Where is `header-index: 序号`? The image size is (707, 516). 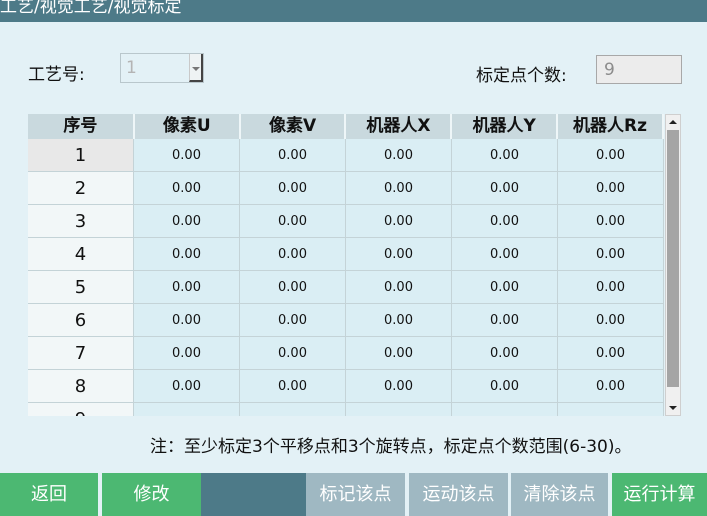 header-index: 序号 is located at coordinates (81, 126).